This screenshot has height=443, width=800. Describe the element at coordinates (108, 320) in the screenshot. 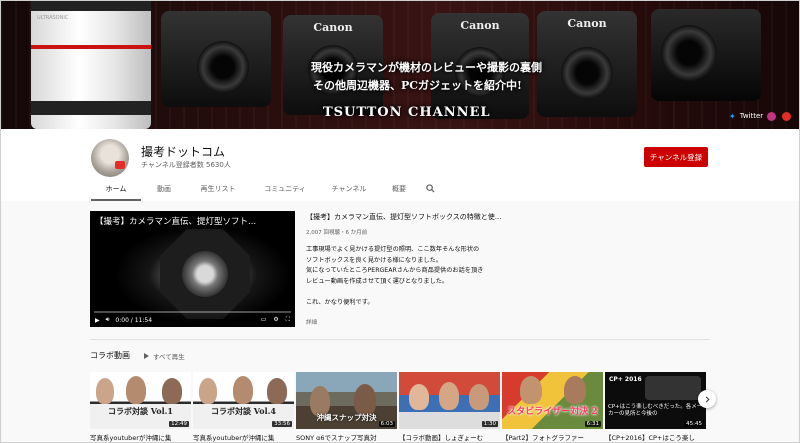

I see `volume-icon: 🔊︎` at that location.